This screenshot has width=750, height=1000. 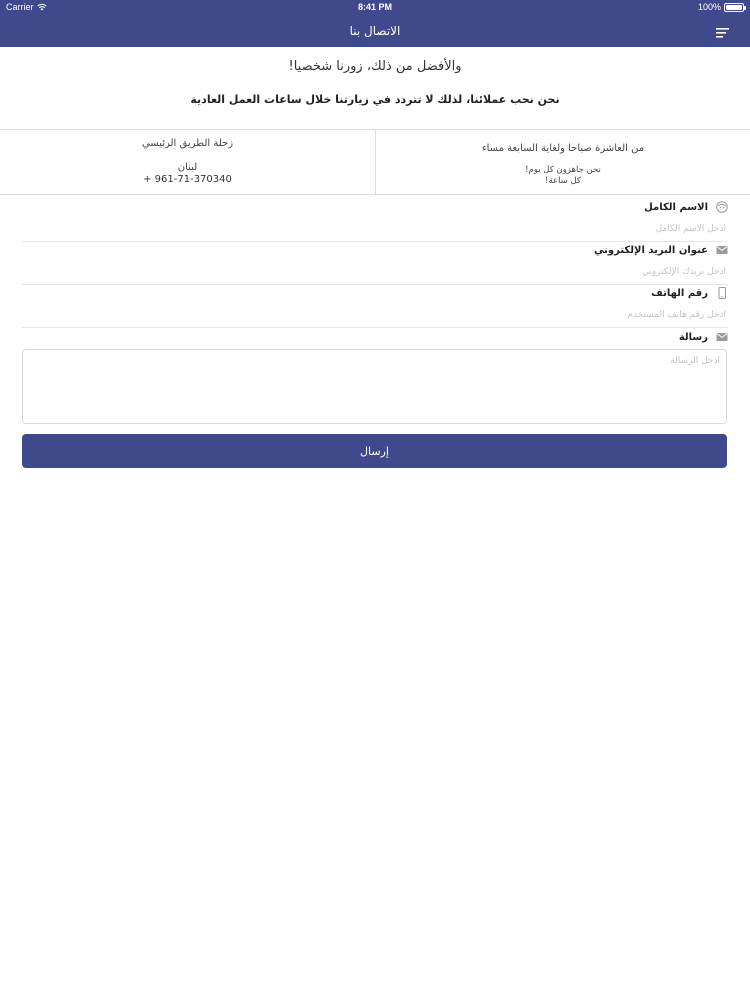 What do you see at coordinates (375, 339) in the screenshot?
I see `message-field: رسالة` at bounding box center [375, 339].